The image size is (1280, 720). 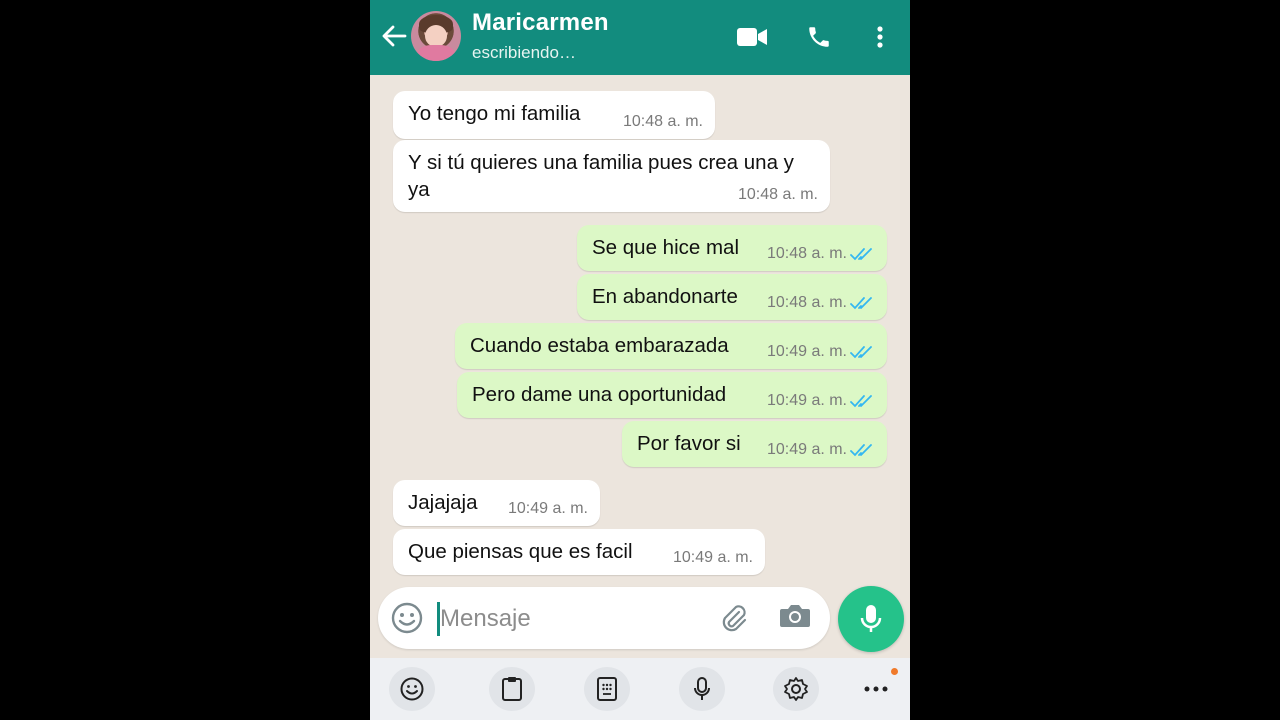 I want to click on message-input, so click(x=570, y=619).